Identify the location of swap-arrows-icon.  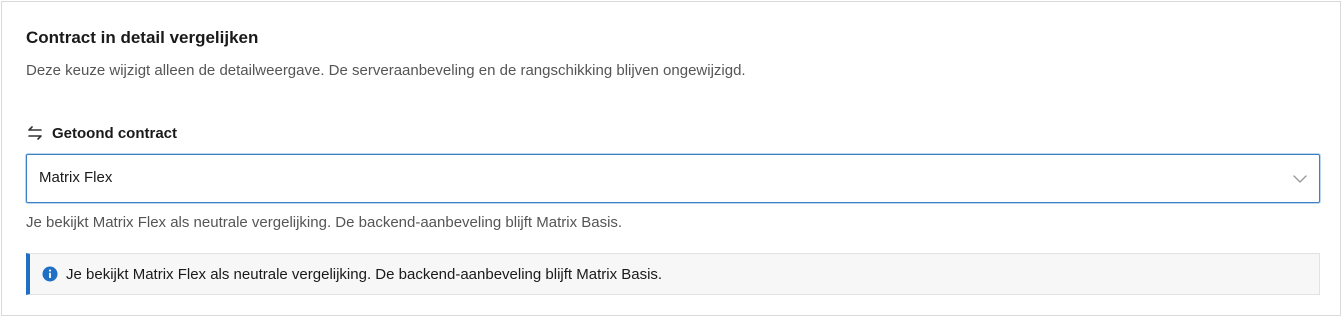
(35, 133).